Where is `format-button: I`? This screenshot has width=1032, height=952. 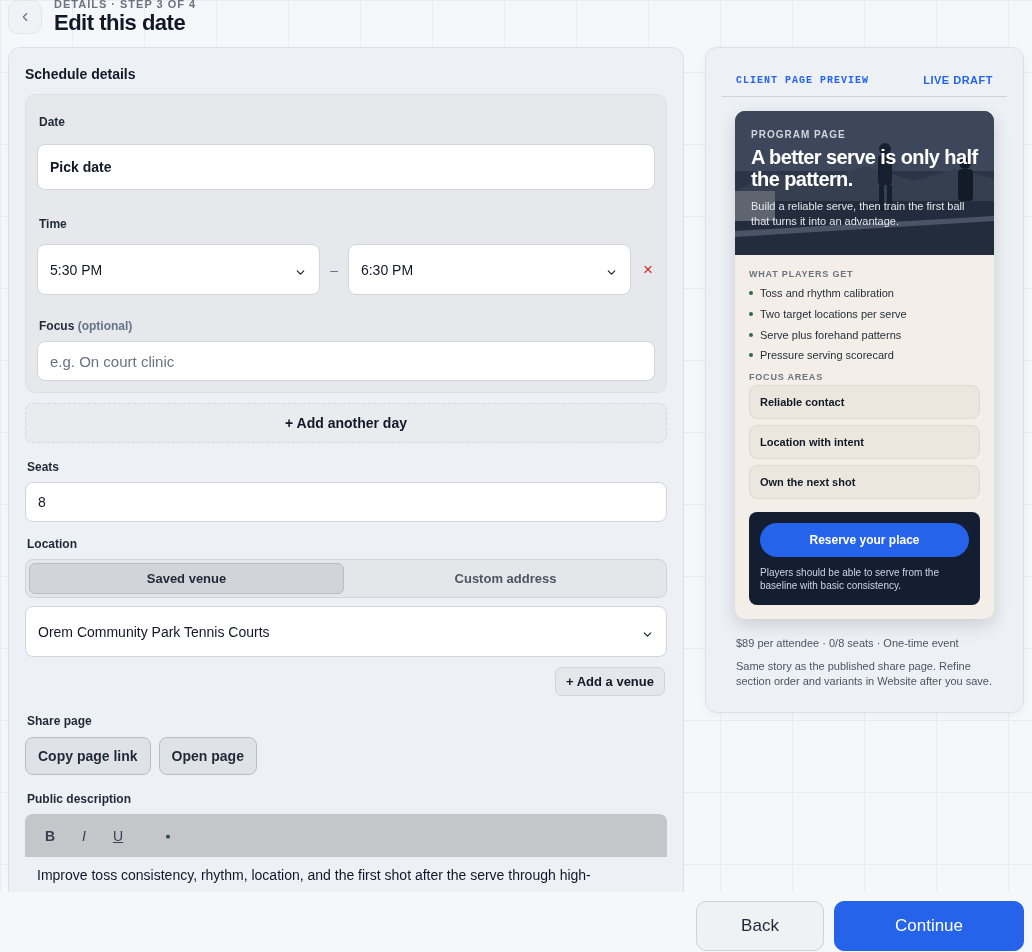 format-button: I is located at coordinates (84, 835).